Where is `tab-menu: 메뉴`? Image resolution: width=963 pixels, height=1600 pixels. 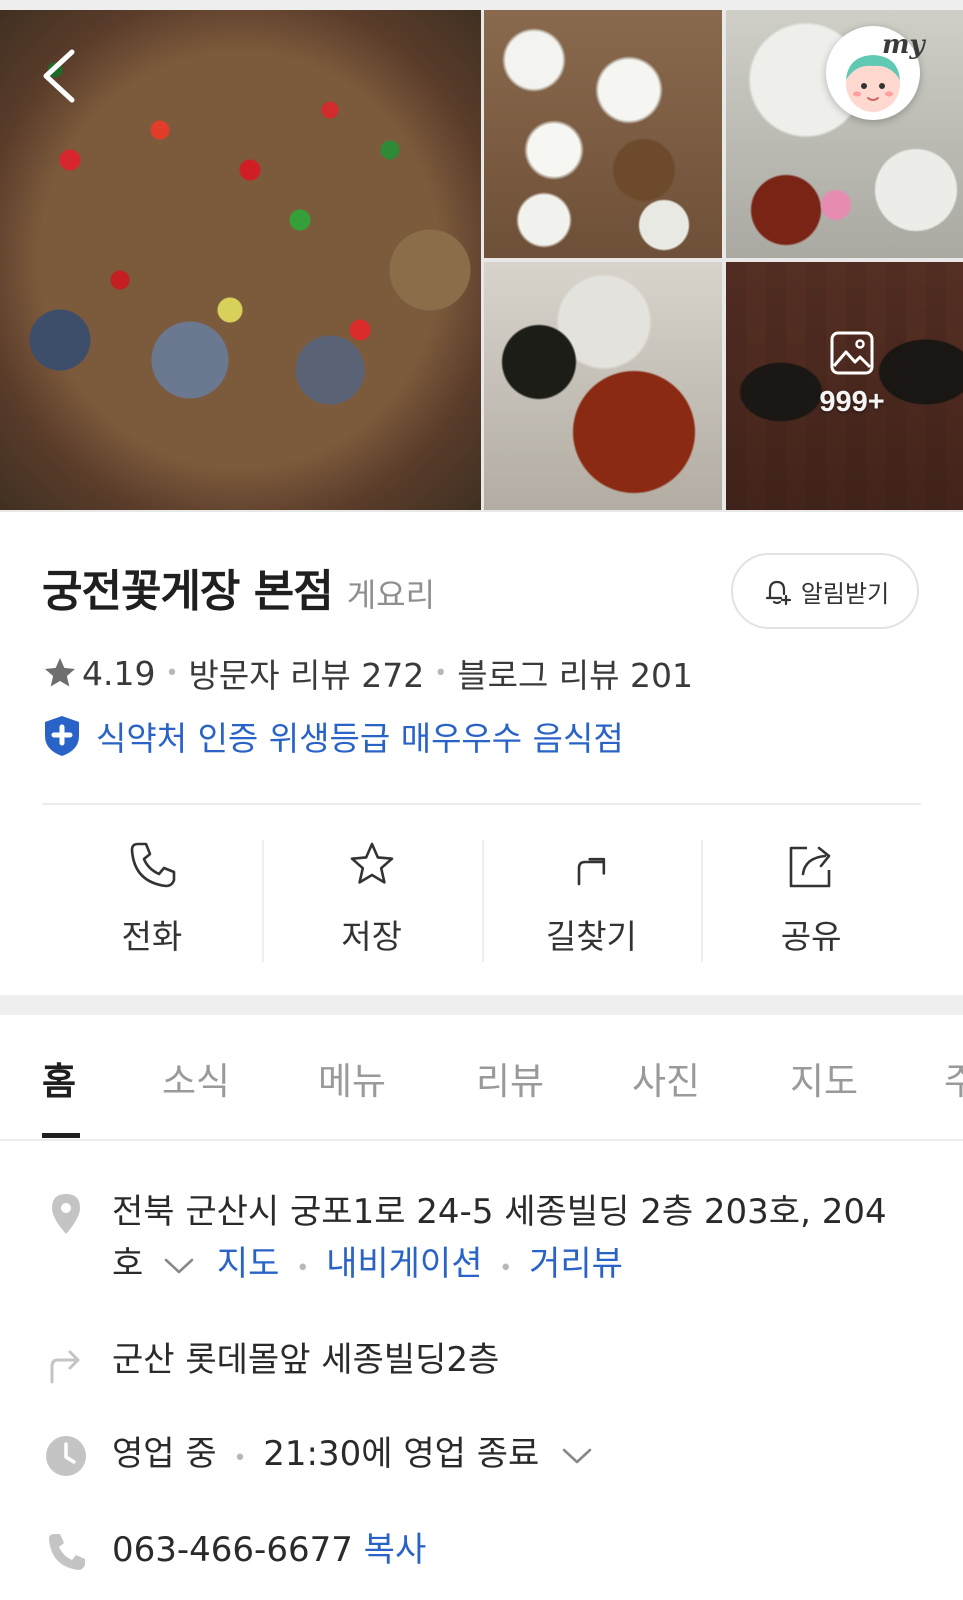
tab-menu: 메뉴 is located at coordinates (352, 1078).